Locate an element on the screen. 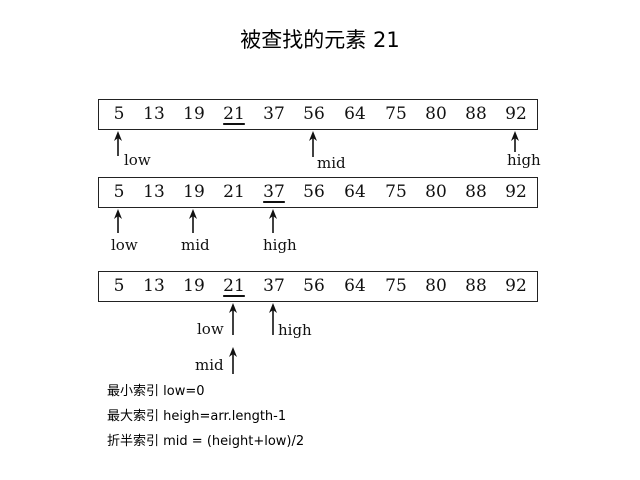  note-mid: 折半索引 mid = (height+low)/2 is located at coordinates (206, 441).